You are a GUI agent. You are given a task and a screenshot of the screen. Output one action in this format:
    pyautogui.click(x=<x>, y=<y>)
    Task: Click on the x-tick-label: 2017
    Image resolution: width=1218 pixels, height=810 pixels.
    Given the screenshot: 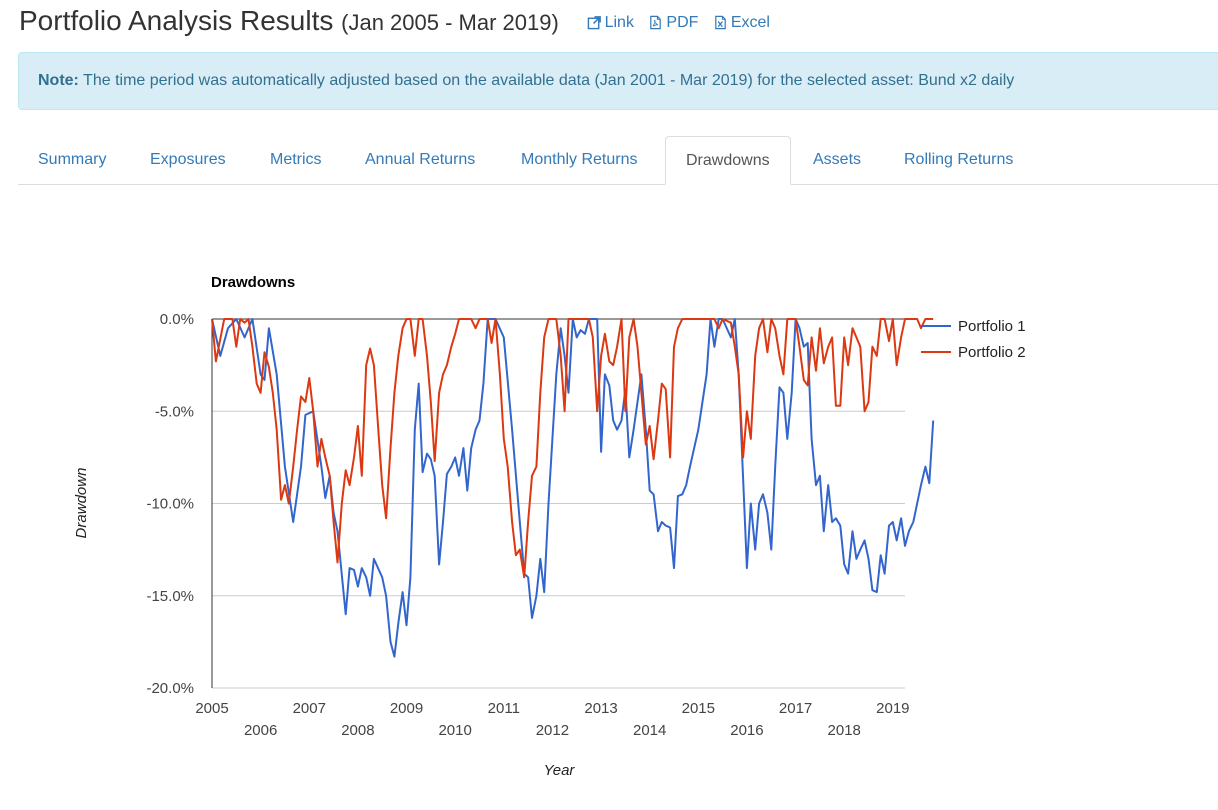 What is the action you would take?
    pyautogui.click(x=795, y=708)
    